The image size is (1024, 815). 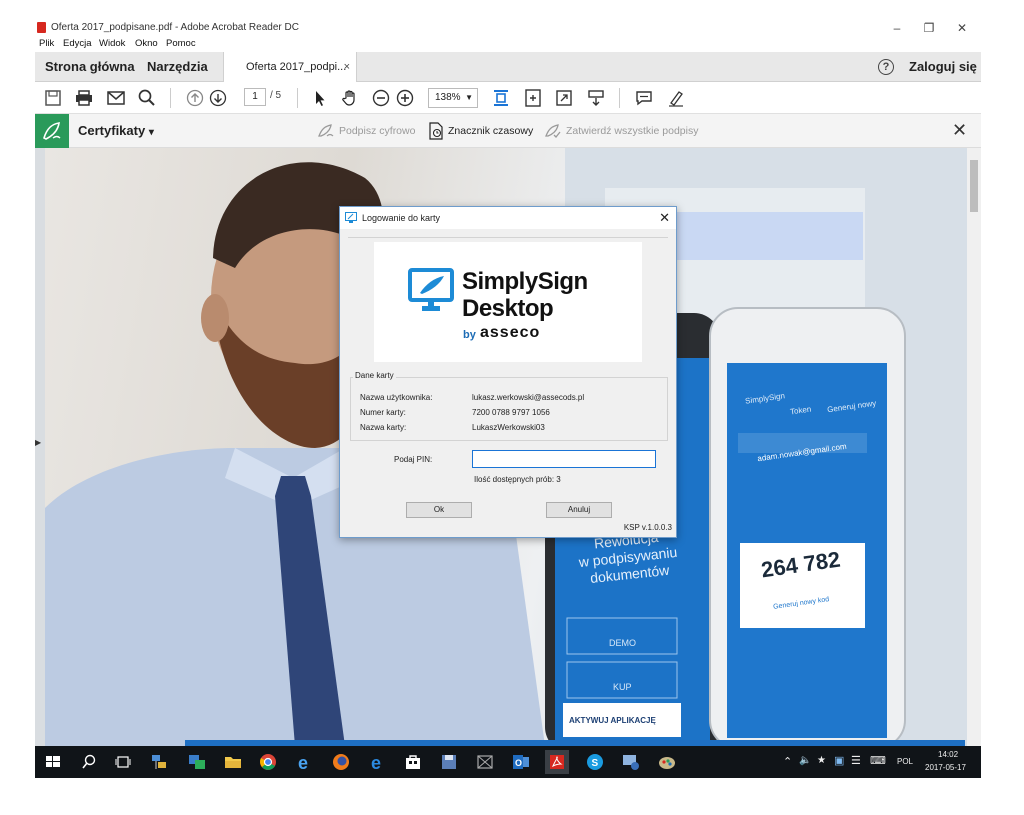 What do you see at coordinates (46, 43) in the screenshot?
I see `menu-file: Plik` at bounding box center [46, 43].